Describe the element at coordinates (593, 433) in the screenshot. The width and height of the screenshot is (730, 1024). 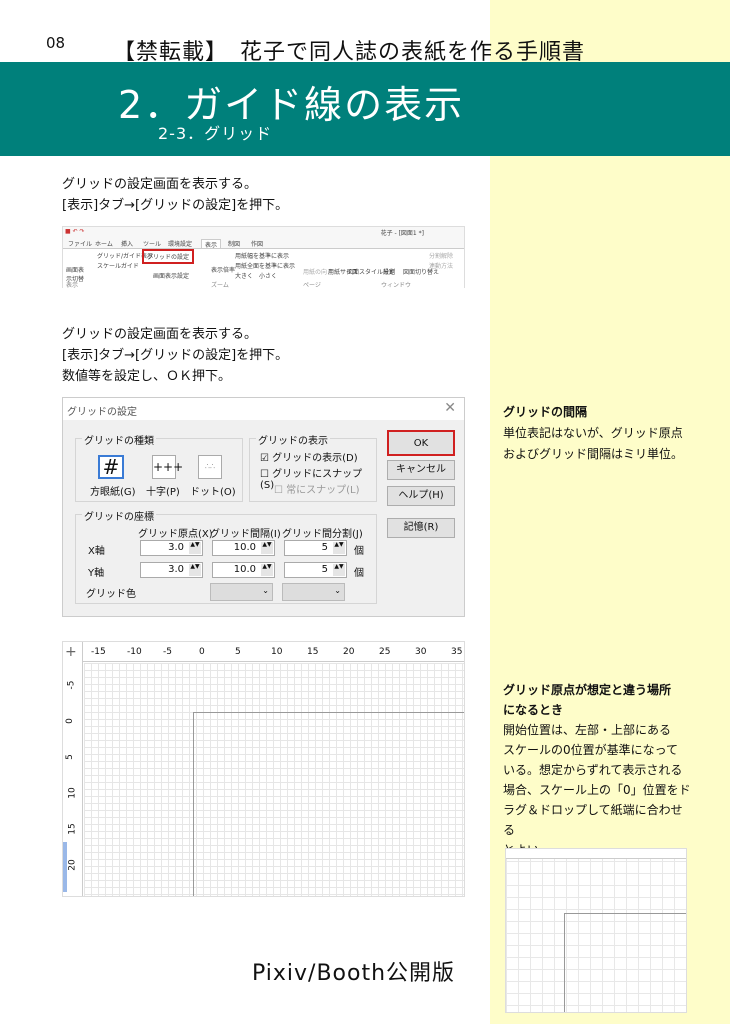
I see `text-line: 単位表記はないが、グリッド原点` at that location.